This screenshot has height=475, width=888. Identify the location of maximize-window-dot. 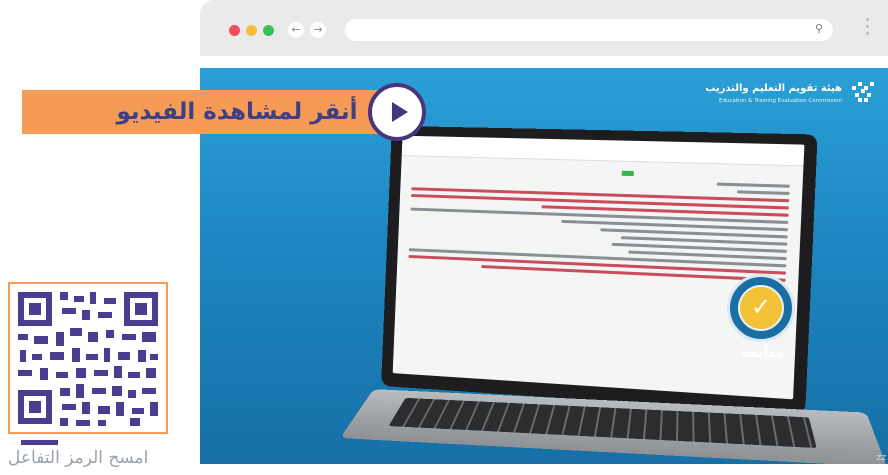
(268, 30).